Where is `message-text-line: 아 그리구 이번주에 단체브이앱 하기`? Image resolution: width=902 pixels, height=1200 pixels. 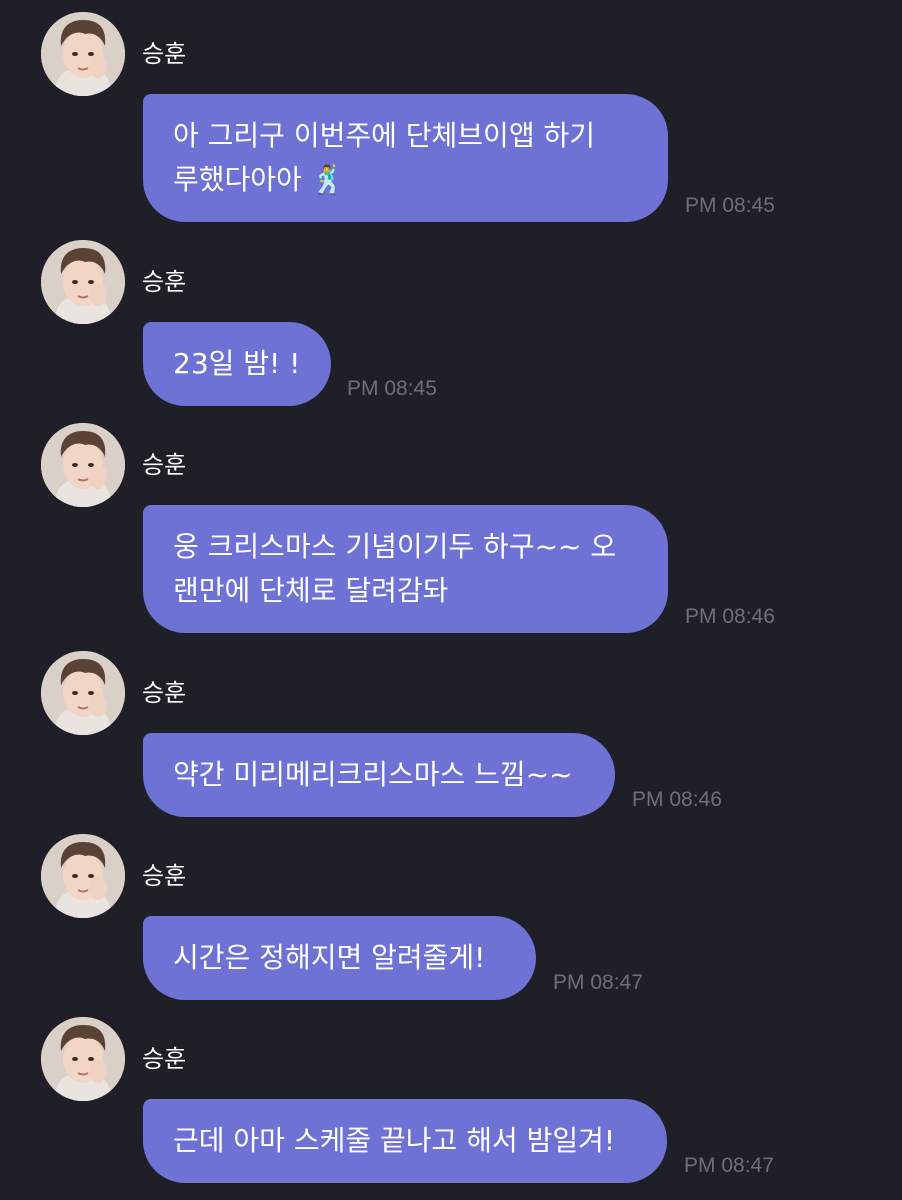
message-text-line: 아 그리구 이번주에 단체브이앱 하기 is located at coordinates (384, 135).